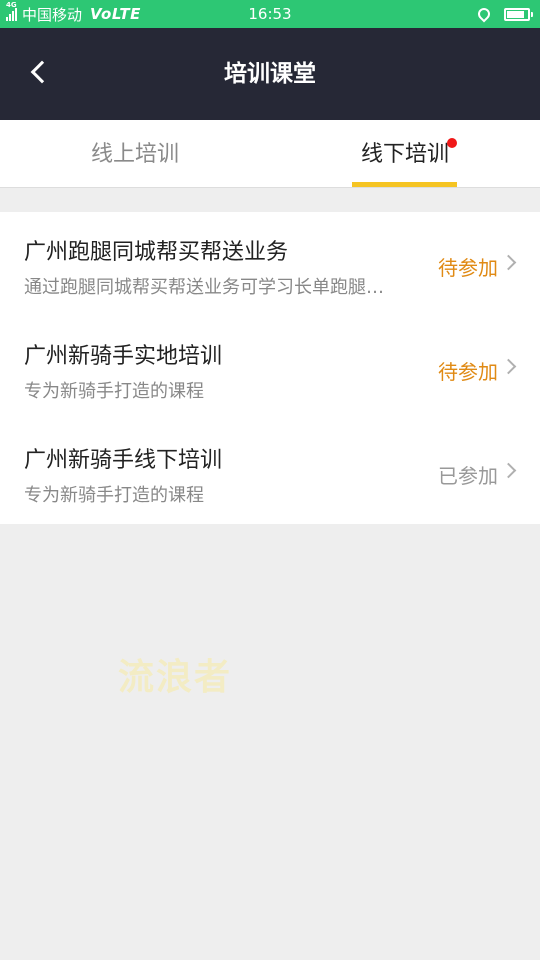  I want to click on battery-icon, so click(518, 14).